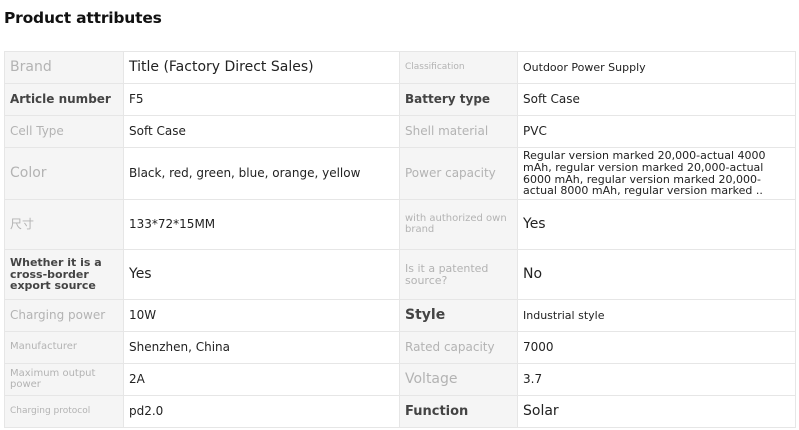  Describe the element at coordinates (261, 347) in the screenshot. I see `attr-value-manufacturer: Shenzhen, China` at that location.